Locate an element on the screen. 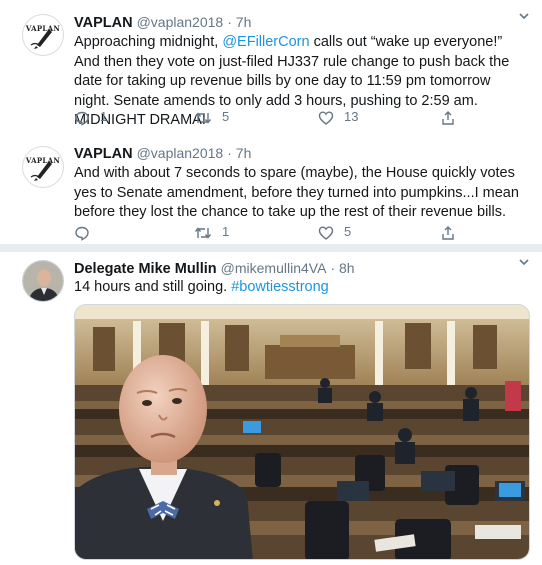 The image size is (542, 565). reply-button is located at coordinates (87, 232).